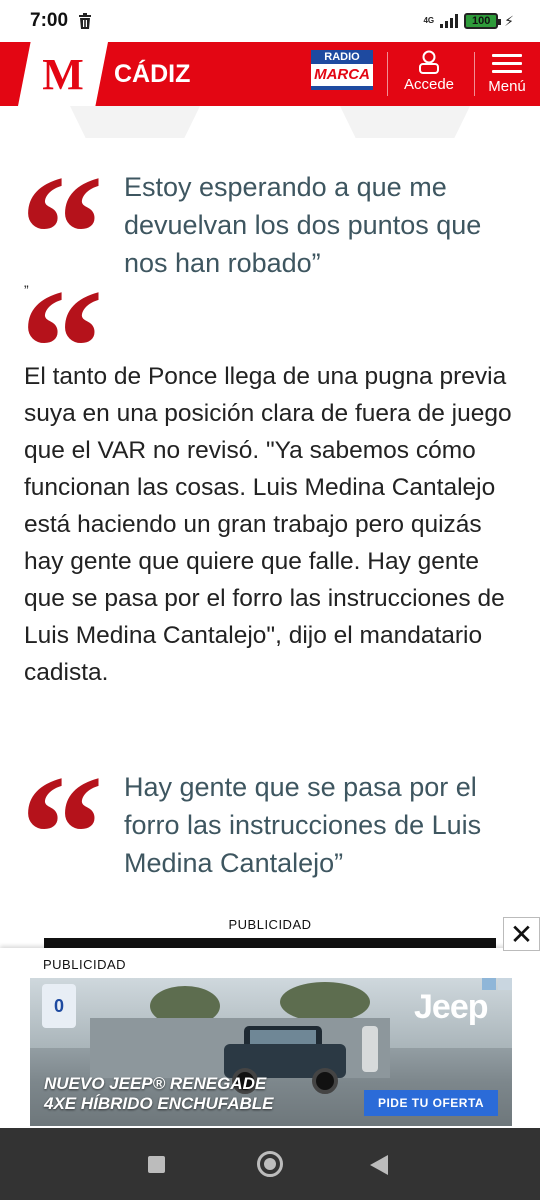 This screenshot has width=540, height=1200. I want to click on marca-logo: M, so click(63, 74).